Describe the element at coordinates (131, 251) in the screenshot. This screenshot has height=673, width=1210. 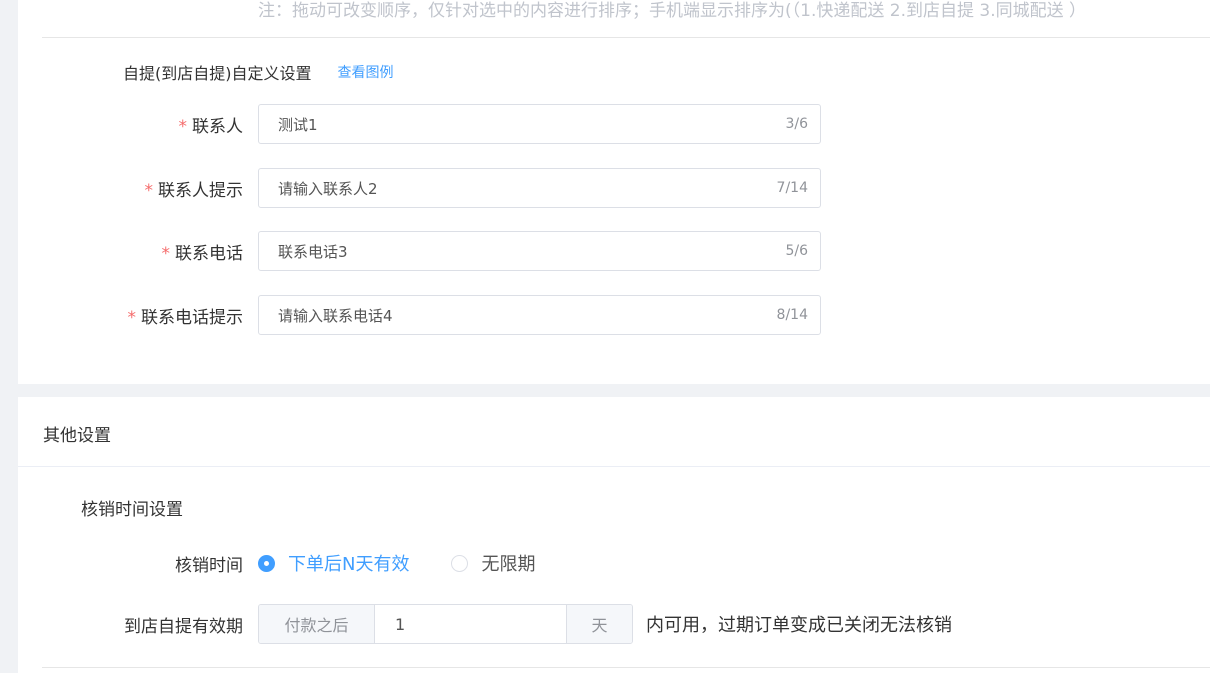
I see `field-label: * 联系电话` at that location.